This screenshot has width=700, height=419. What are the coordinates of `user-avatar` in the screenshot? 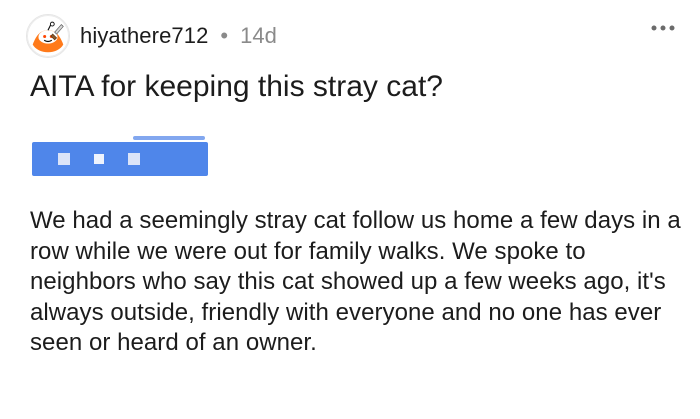 It's located at (48, 36).